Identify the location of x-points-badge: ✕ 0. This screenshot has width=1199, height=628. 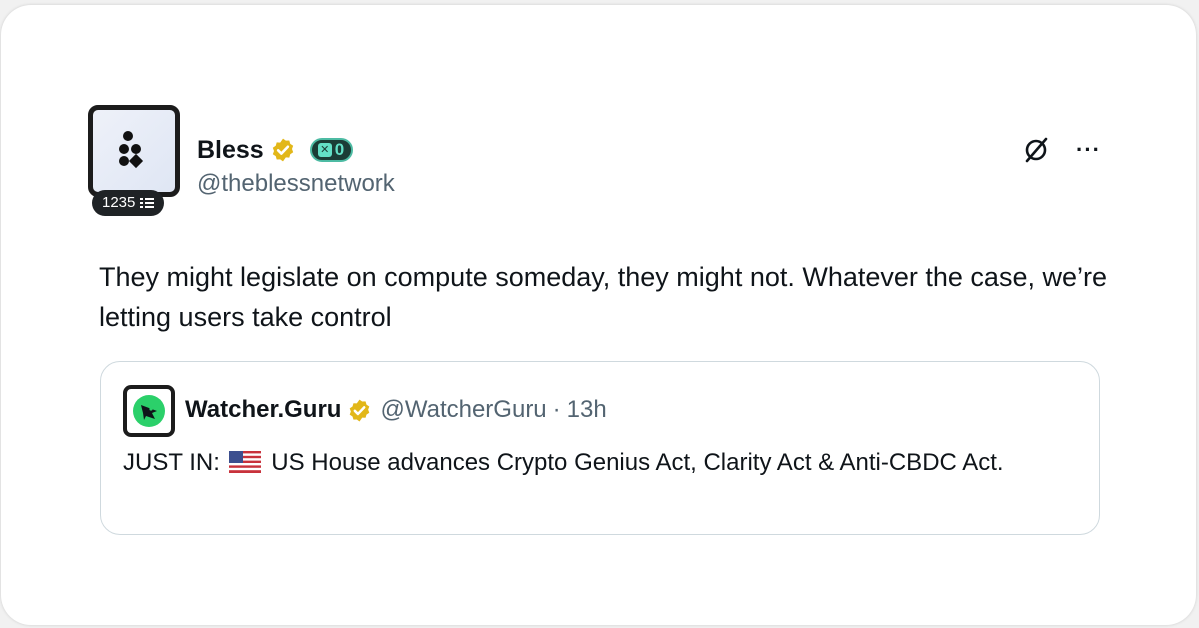
(331, 150).